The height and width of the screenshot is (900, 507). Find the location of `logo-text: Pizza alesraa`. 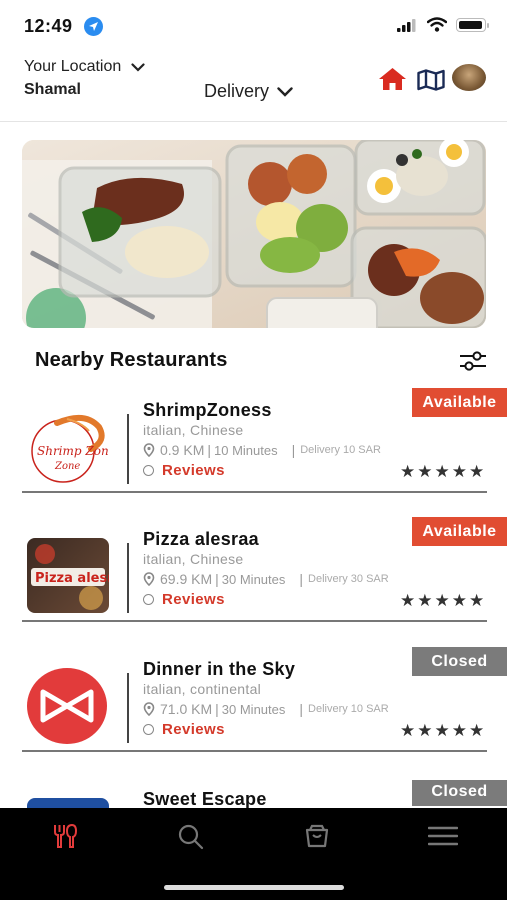

logo-text: Pizza alesraa is located at coordinates (72, 578).